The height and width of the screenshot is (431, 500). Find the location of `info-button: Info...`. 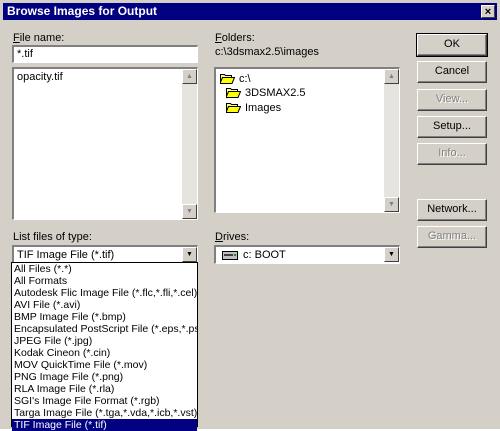

info-button: Info... is located at coordinates (452, 154).